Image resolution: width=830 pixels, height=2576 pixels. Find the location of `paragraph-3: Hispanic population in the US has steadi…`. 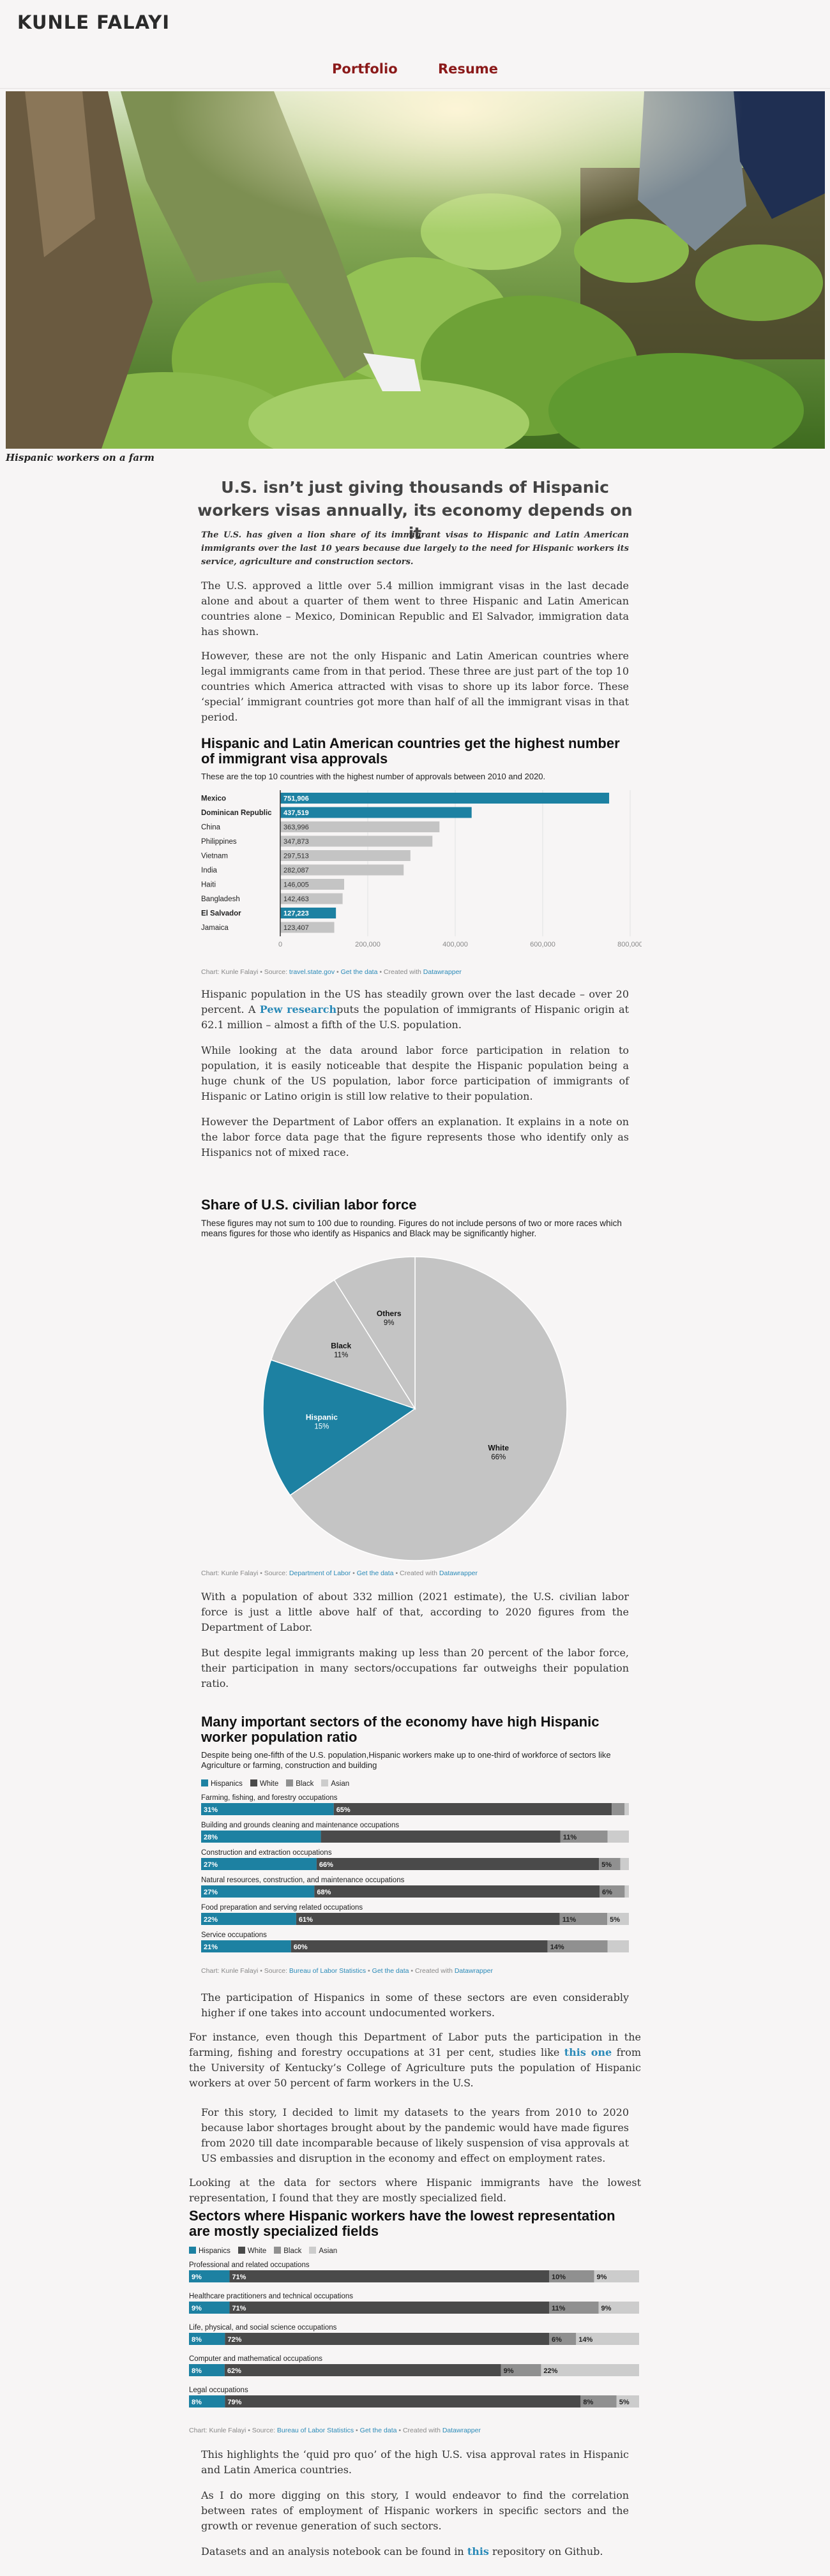

paragraph-3: Hispanic population in the US has steadi… is located at coordinates (415, 1009).